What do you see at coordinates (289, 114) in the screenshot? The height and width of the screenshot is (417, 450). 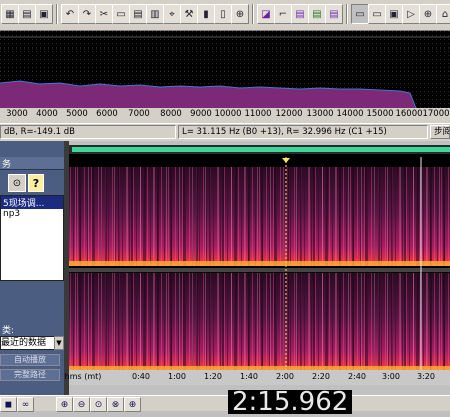 I see `freq-tick: 12000` at bounding box center [289, 114].